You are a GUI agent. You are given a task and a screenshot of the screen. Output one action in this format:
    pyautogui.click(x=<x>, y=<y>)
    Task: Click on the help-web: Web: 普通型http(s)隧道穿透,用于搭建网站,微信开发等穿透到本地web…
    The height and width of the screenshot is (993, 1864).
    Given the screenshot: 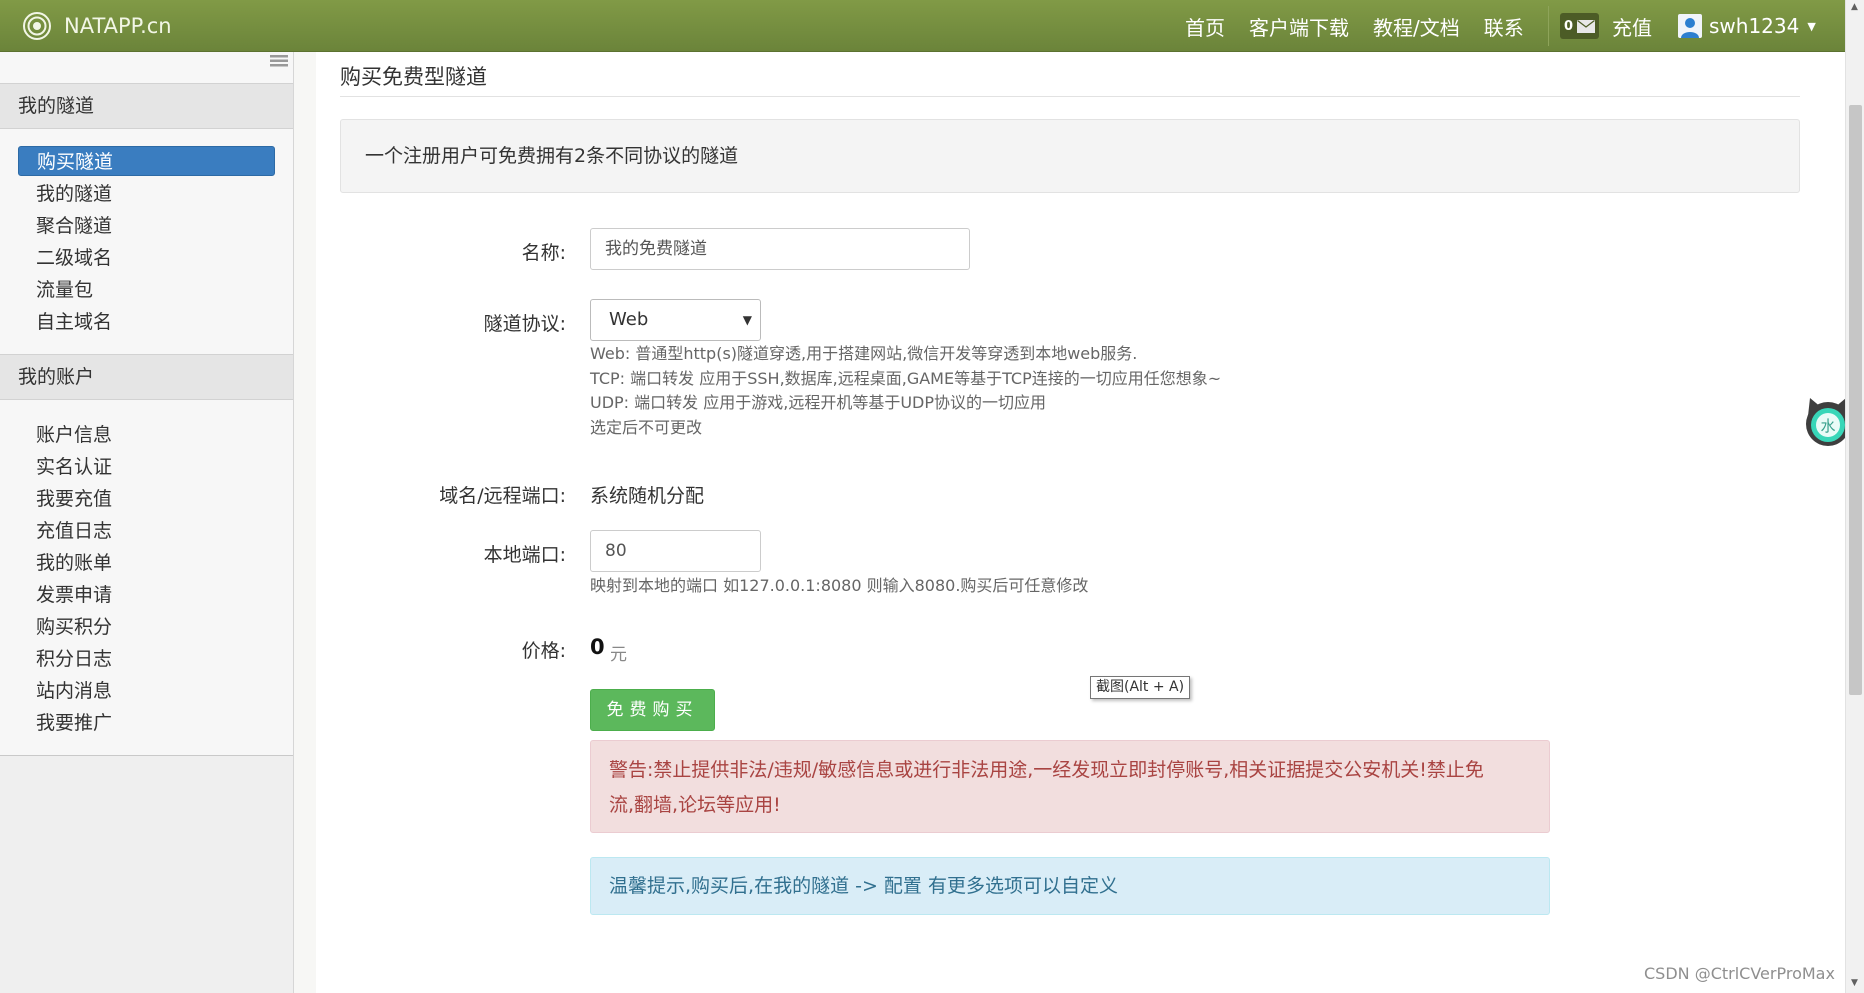 What is the action you would take?
    pyautogui.click(x=864, y=353)
    